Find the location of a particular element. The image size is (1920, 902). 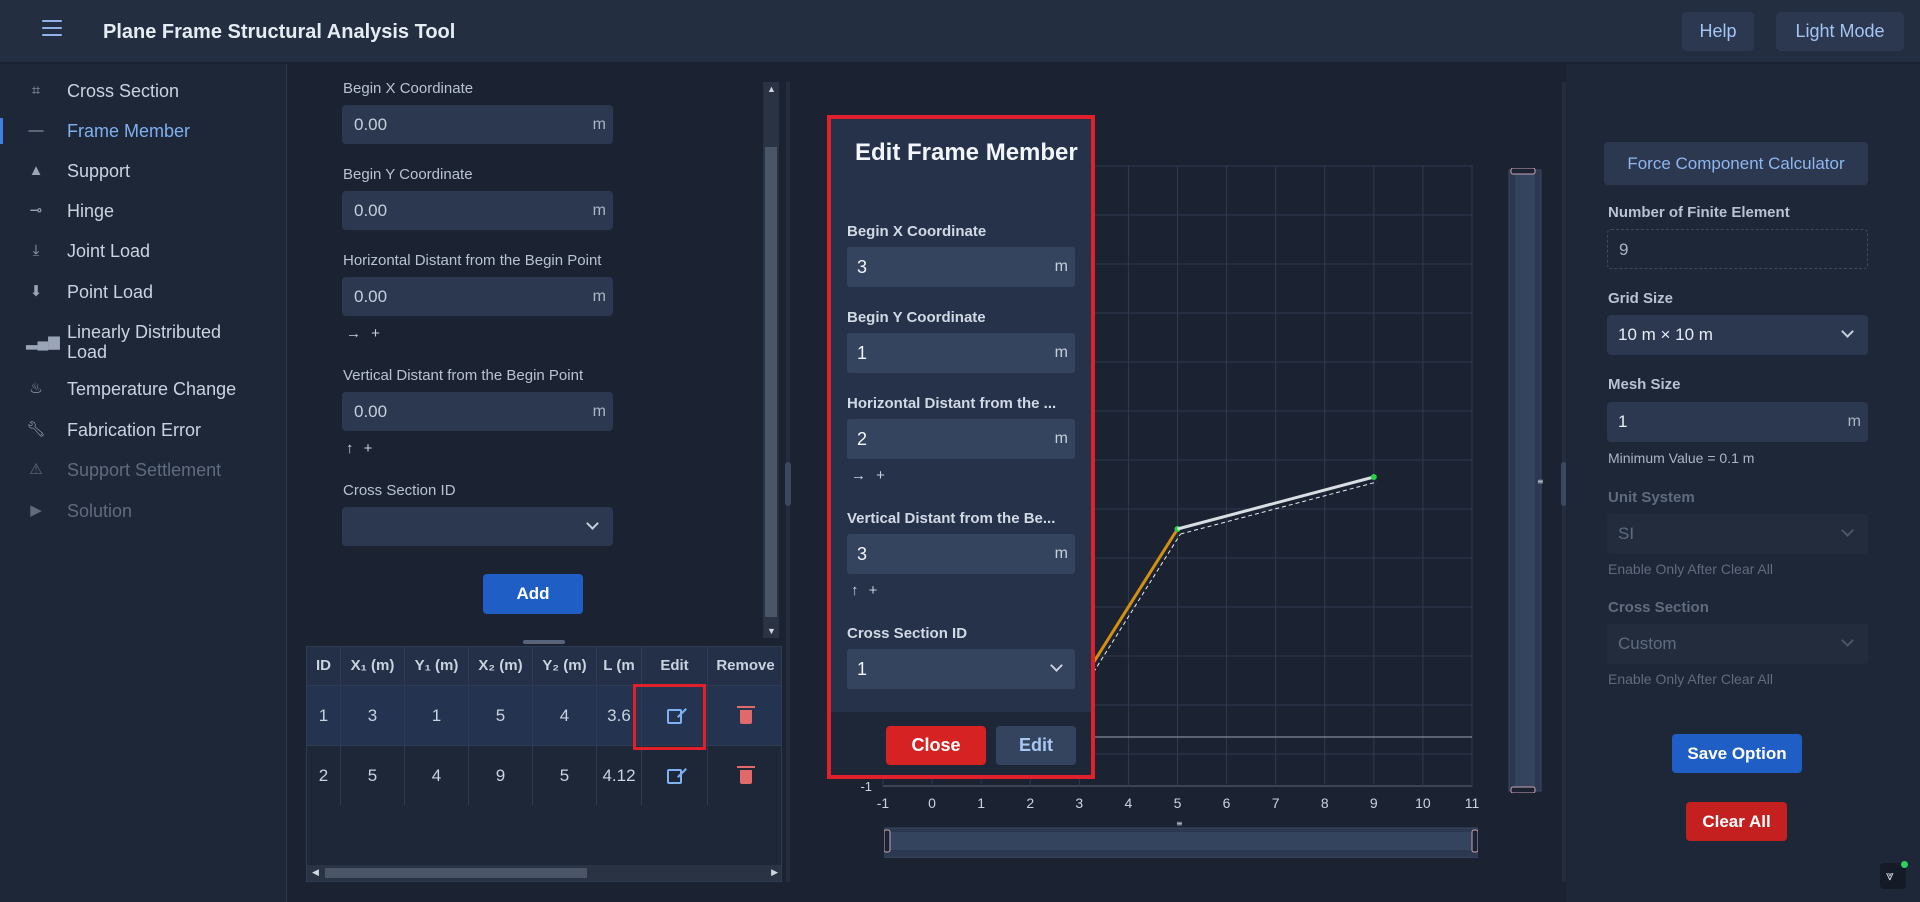

modal-horizontal-direction-hint: → + is located at coordinates (869, 475).